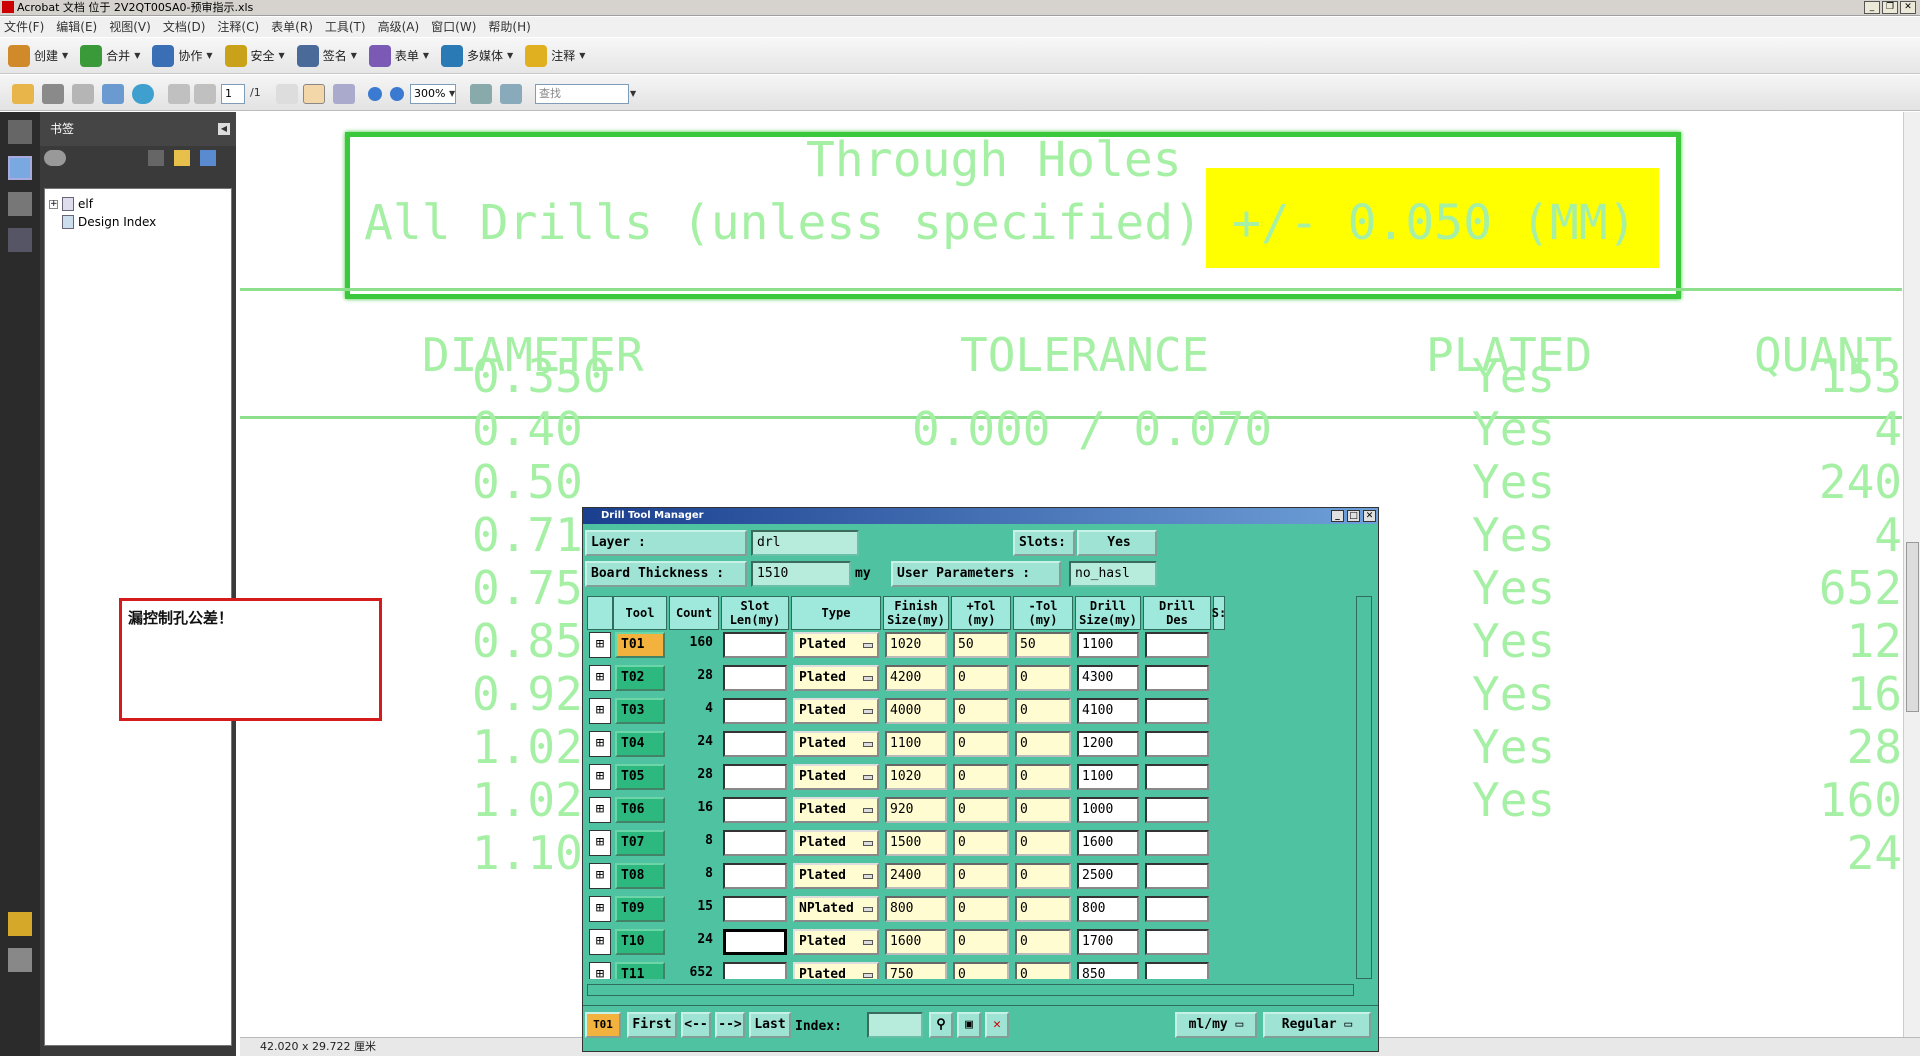  What do you see at coordinates (916, 843) in the screenshot?
I see `finish-size-input: 1500` at bounding box center [916, 843].